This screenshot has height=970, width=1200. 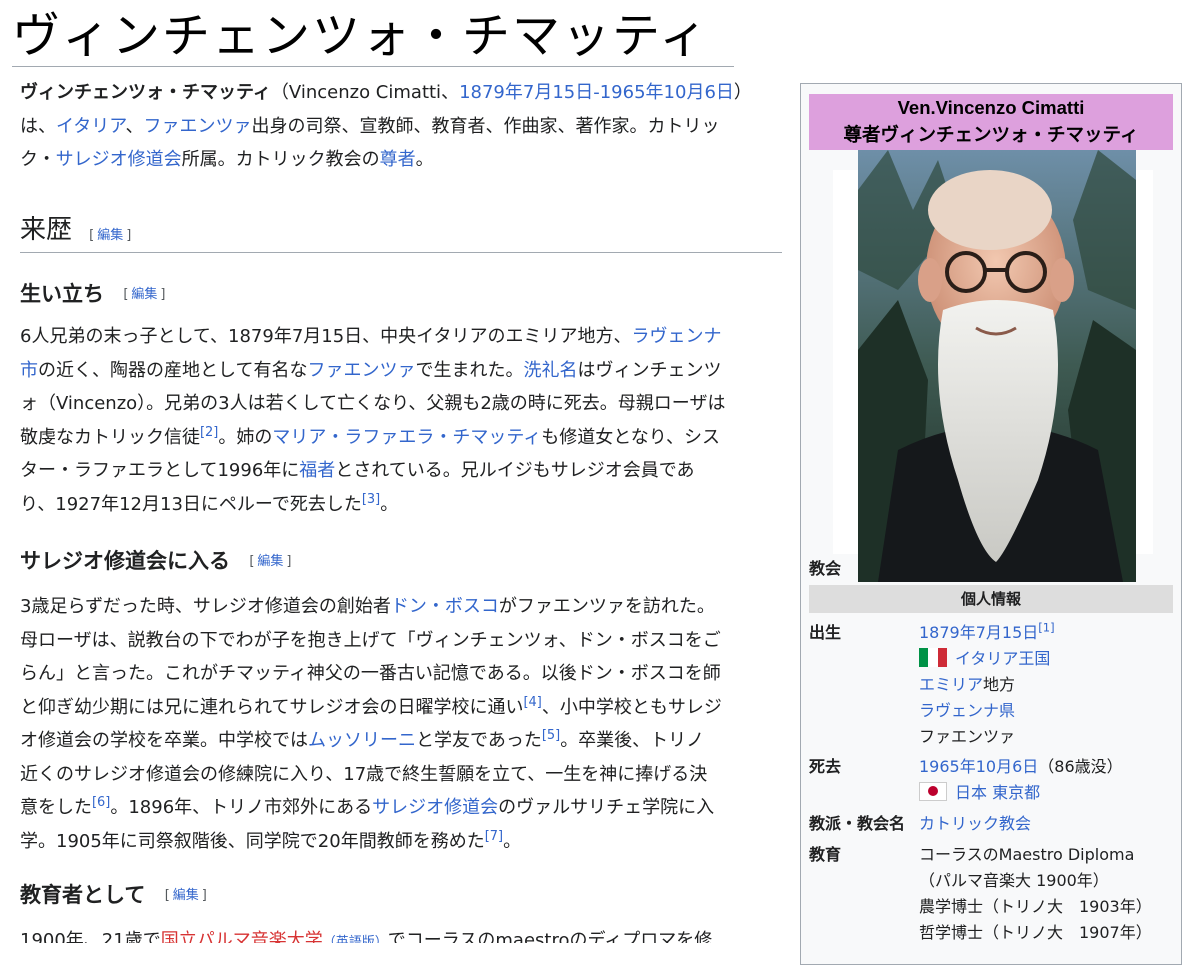 I want to click on born-city: ファエンツァ, so click(x=967, y=736).